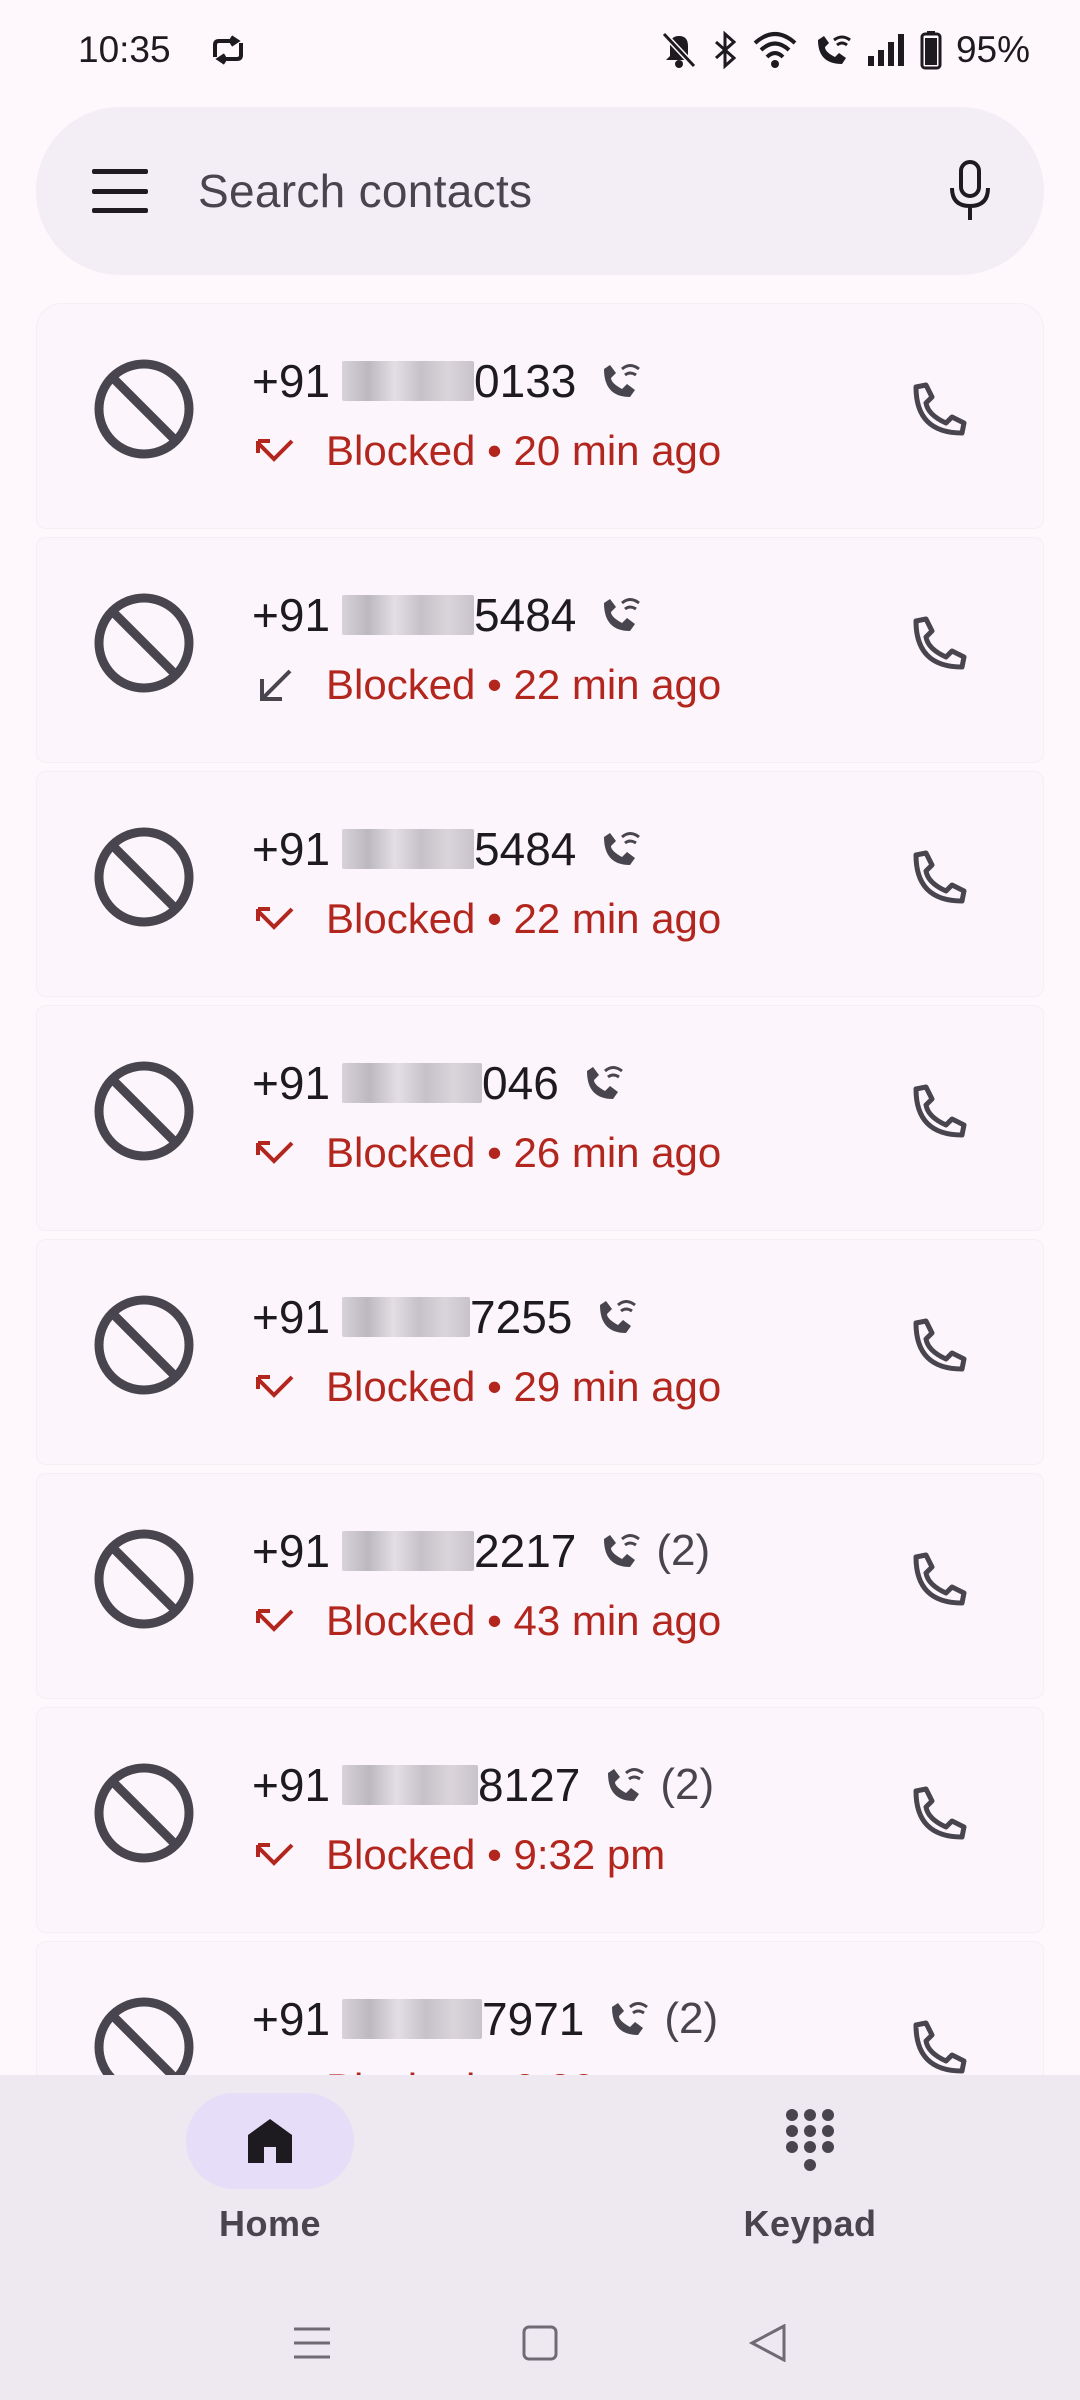  I want to click on call-log-item: +91 8127 (2) Blocked • 9:32 pm, so click(540, 1820).